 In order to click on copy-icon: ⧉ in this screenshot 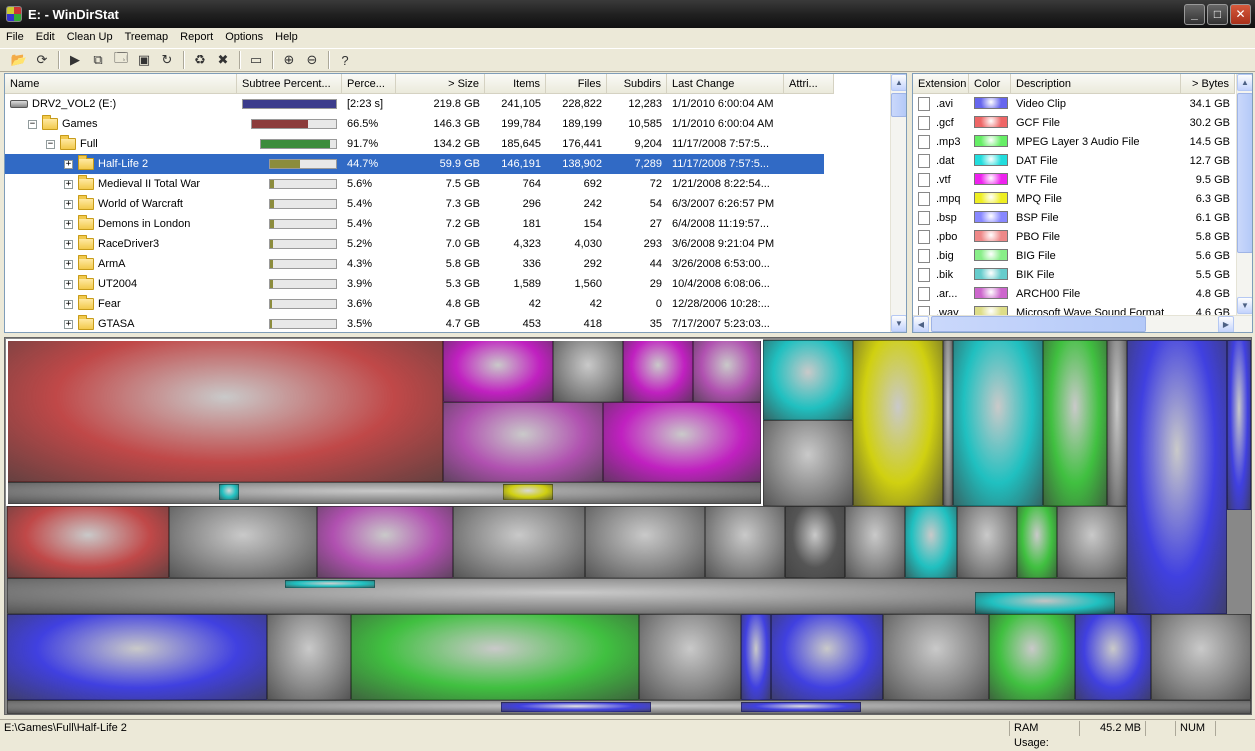, I will do `click(98, 60)`.